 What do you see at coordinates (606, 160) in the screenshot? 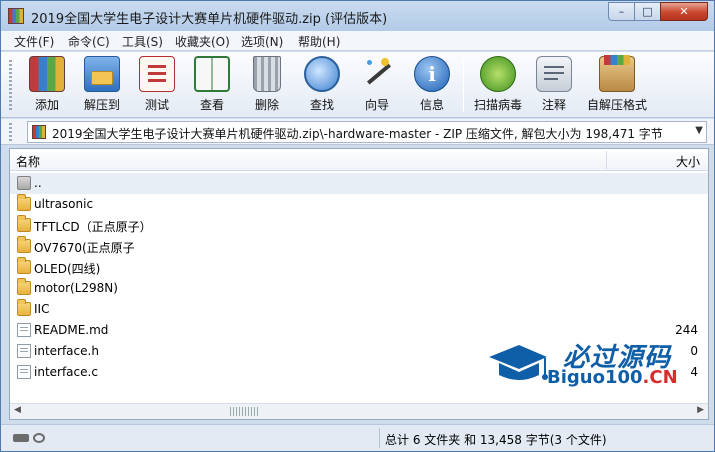
I see `column-divider` at bounding box center [606, 160].